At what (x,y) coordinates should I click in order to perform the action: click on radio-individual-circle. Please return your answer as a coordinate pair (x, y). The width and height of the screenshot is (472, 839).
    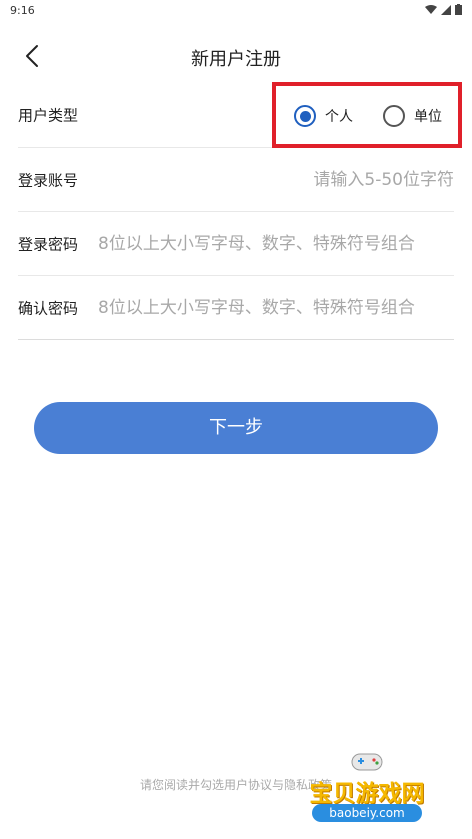
    Looking at the image, I should click on (305, 116).